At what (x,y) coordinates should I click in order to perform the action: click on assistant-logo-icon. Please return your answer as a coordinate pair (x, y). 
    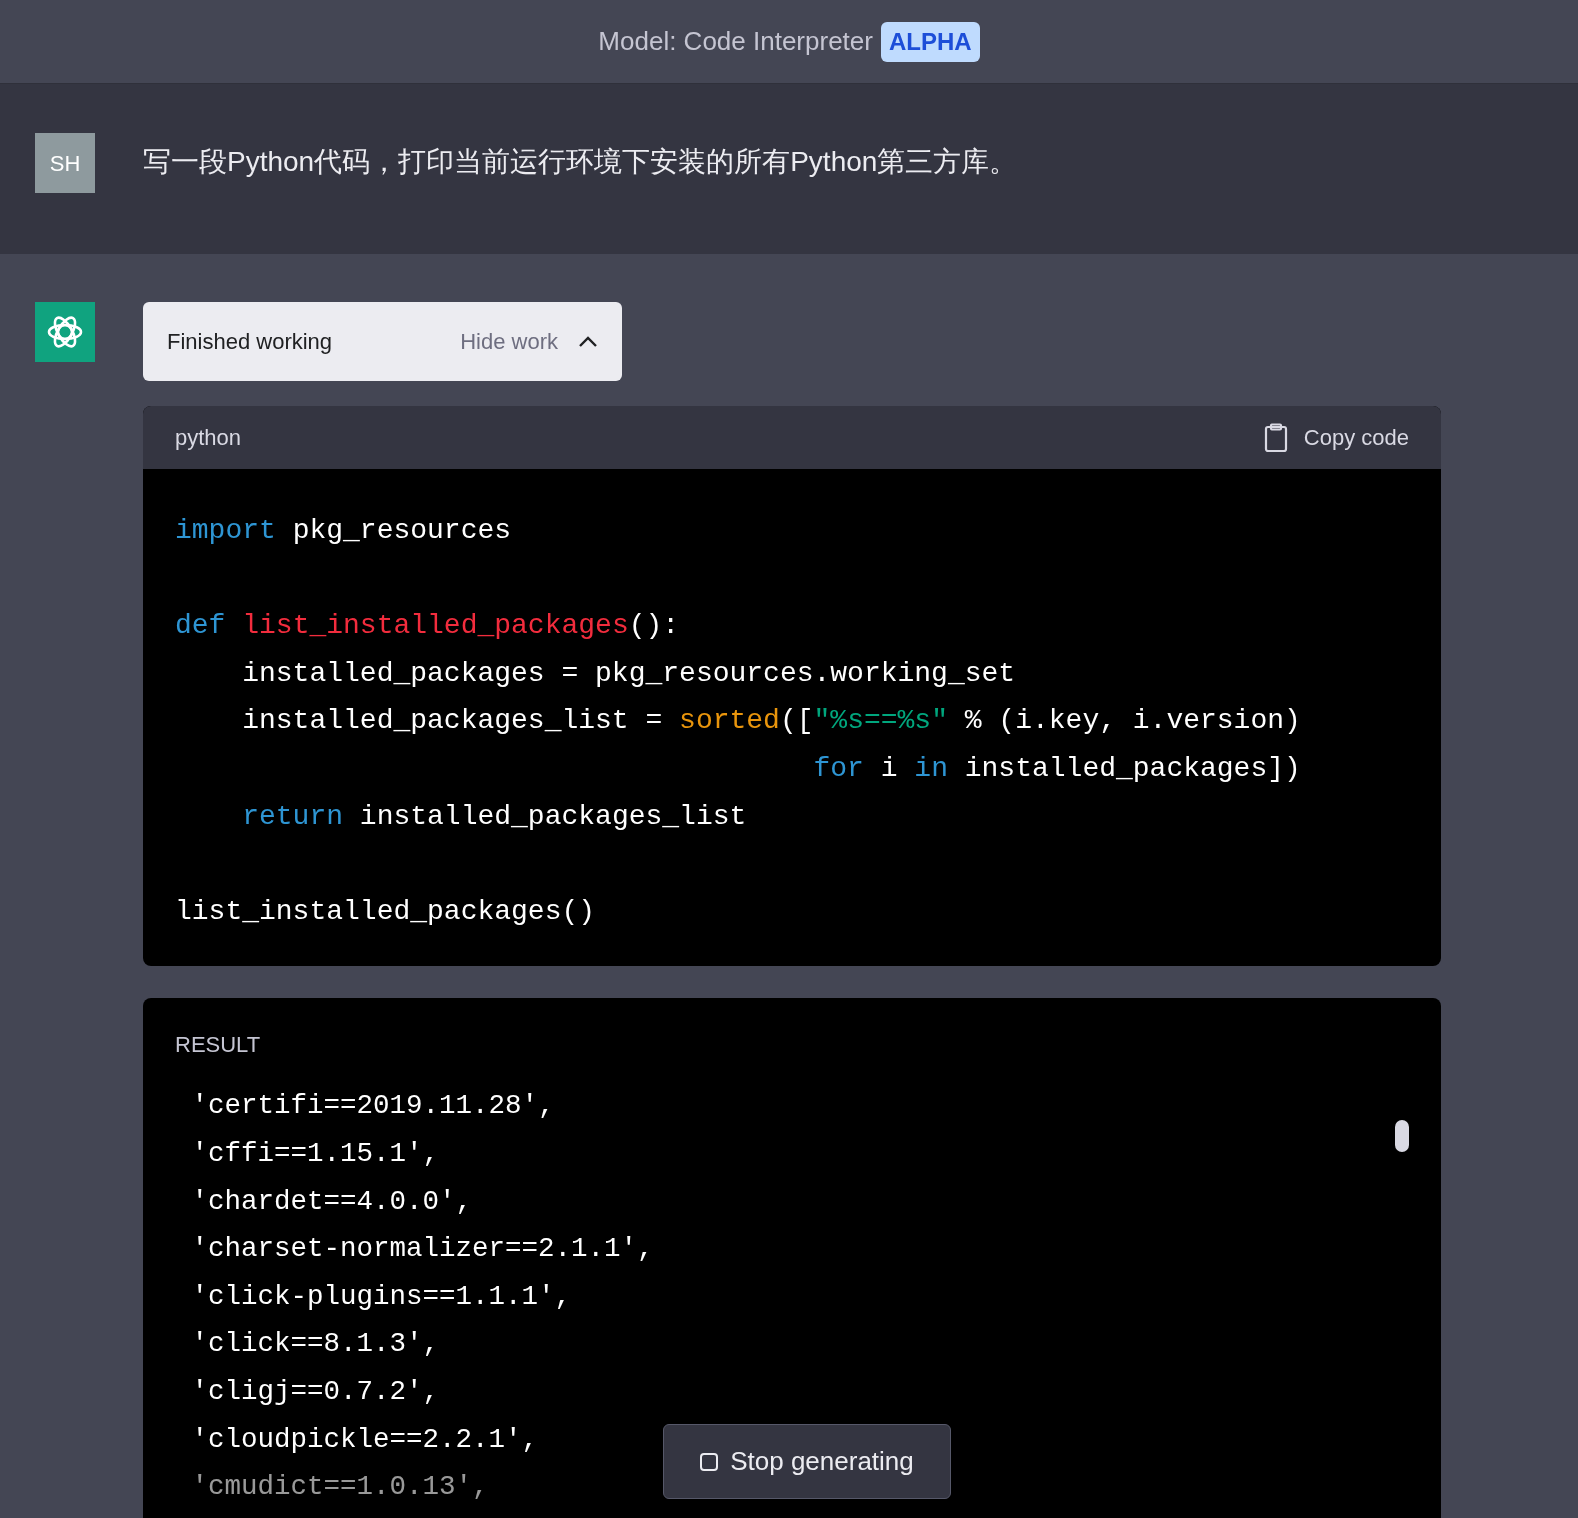
    Looking at the image, I should click on (65, 332).